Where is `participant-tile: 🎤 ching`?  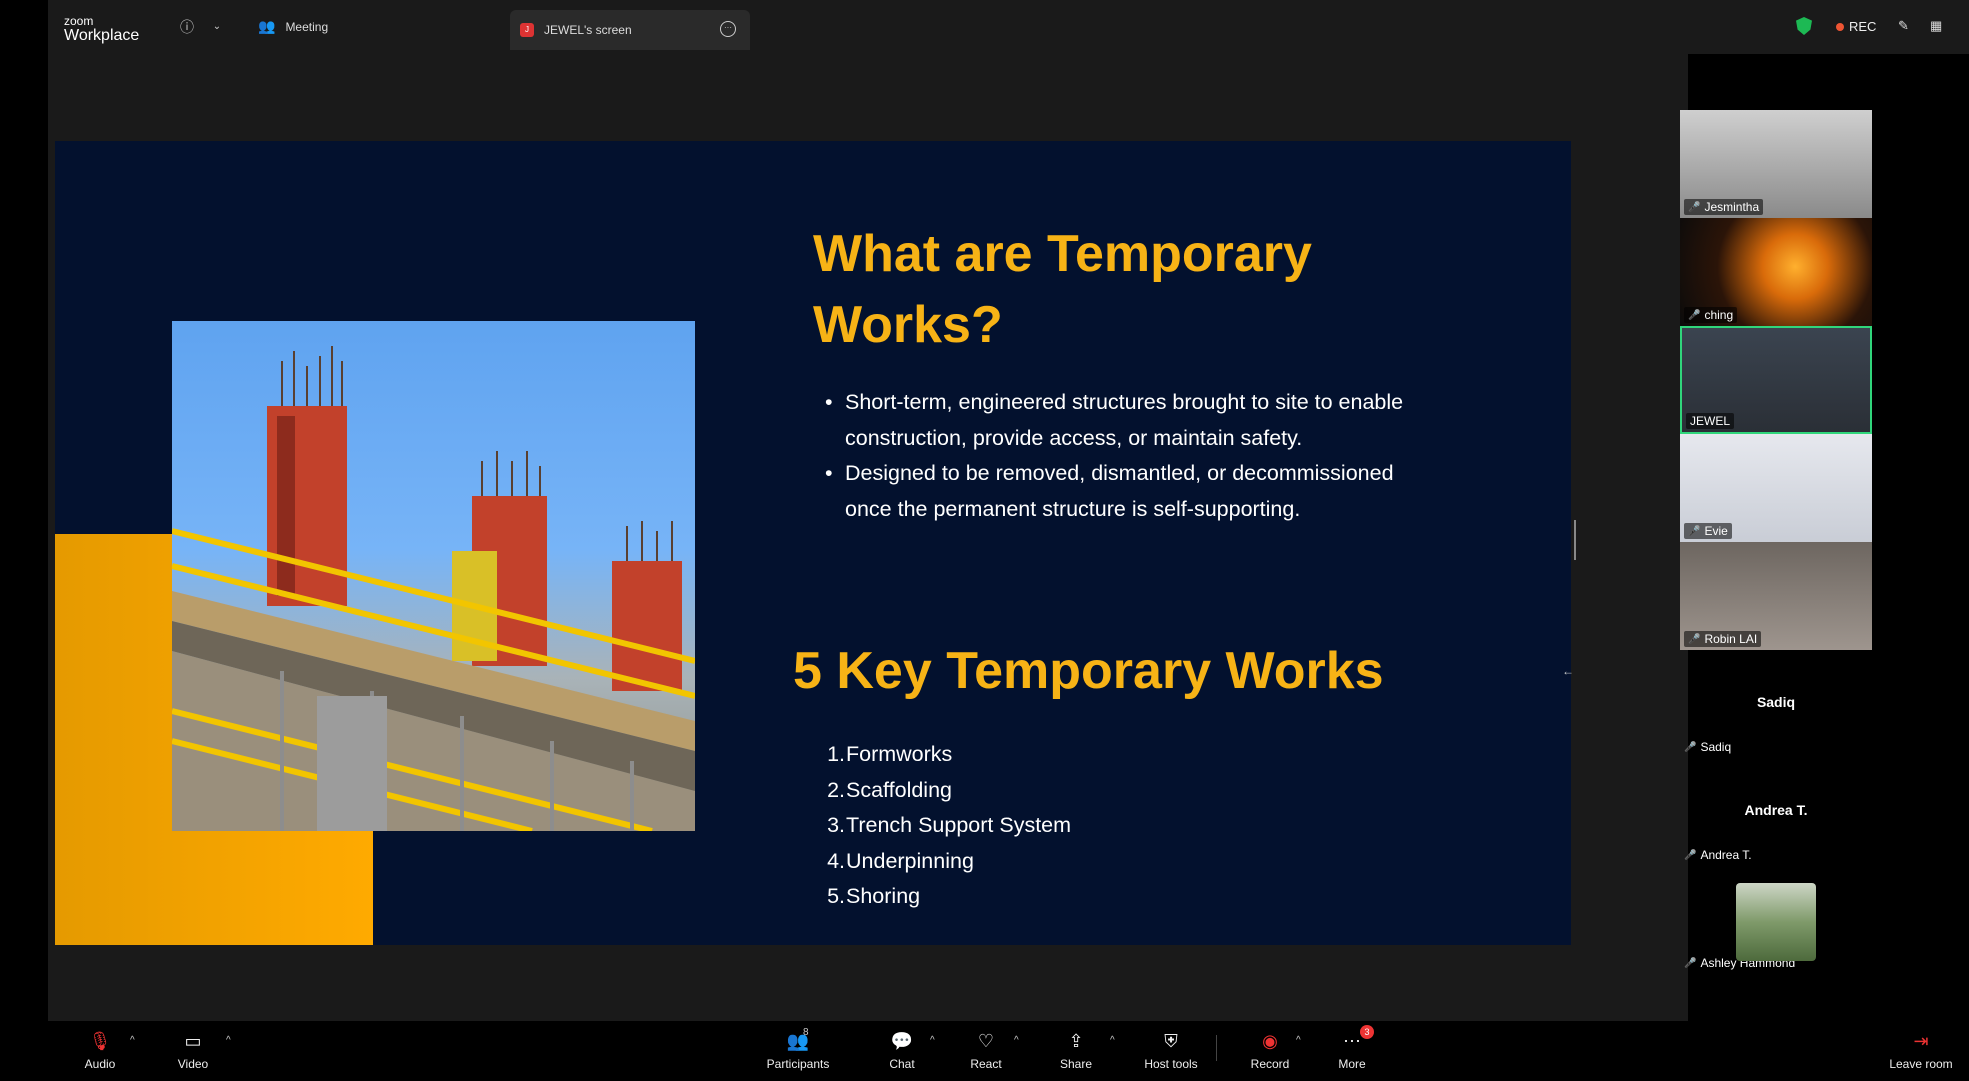
participant-tile: 🎤 ching is located at coordinates (1776, 272).